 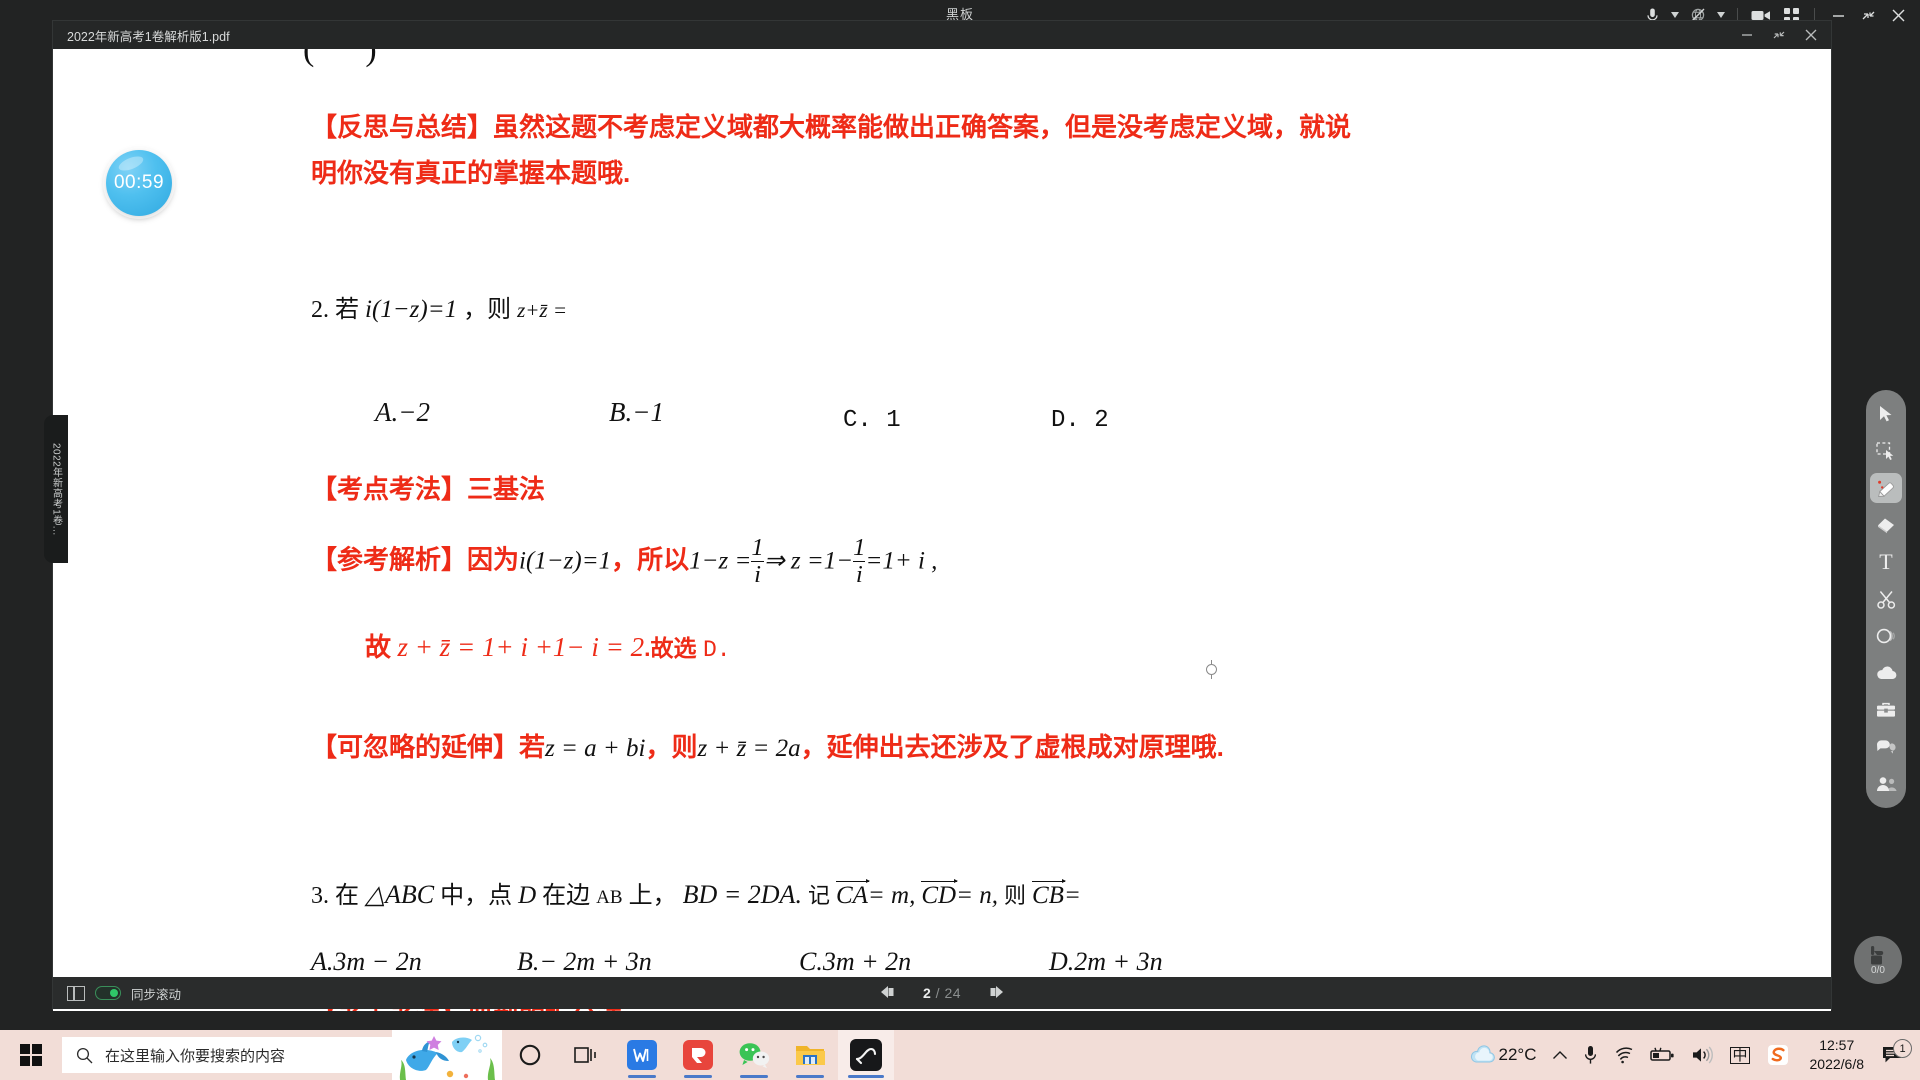 I want to click on q2-solution-tag: 【参考解析】, so click(x=389, y=559).